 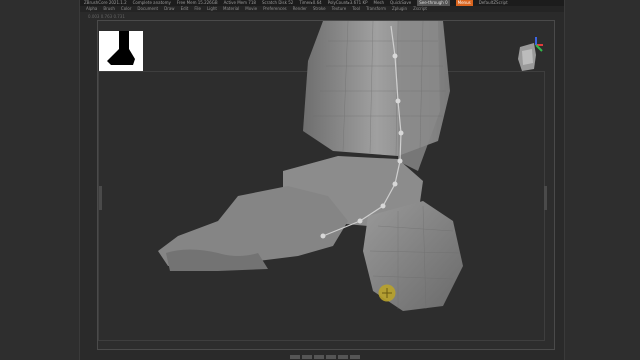 What do you see at coordinates (100, 198) in the screenshot?
I see `left-tray-handle` at bounding box center [100, 198].